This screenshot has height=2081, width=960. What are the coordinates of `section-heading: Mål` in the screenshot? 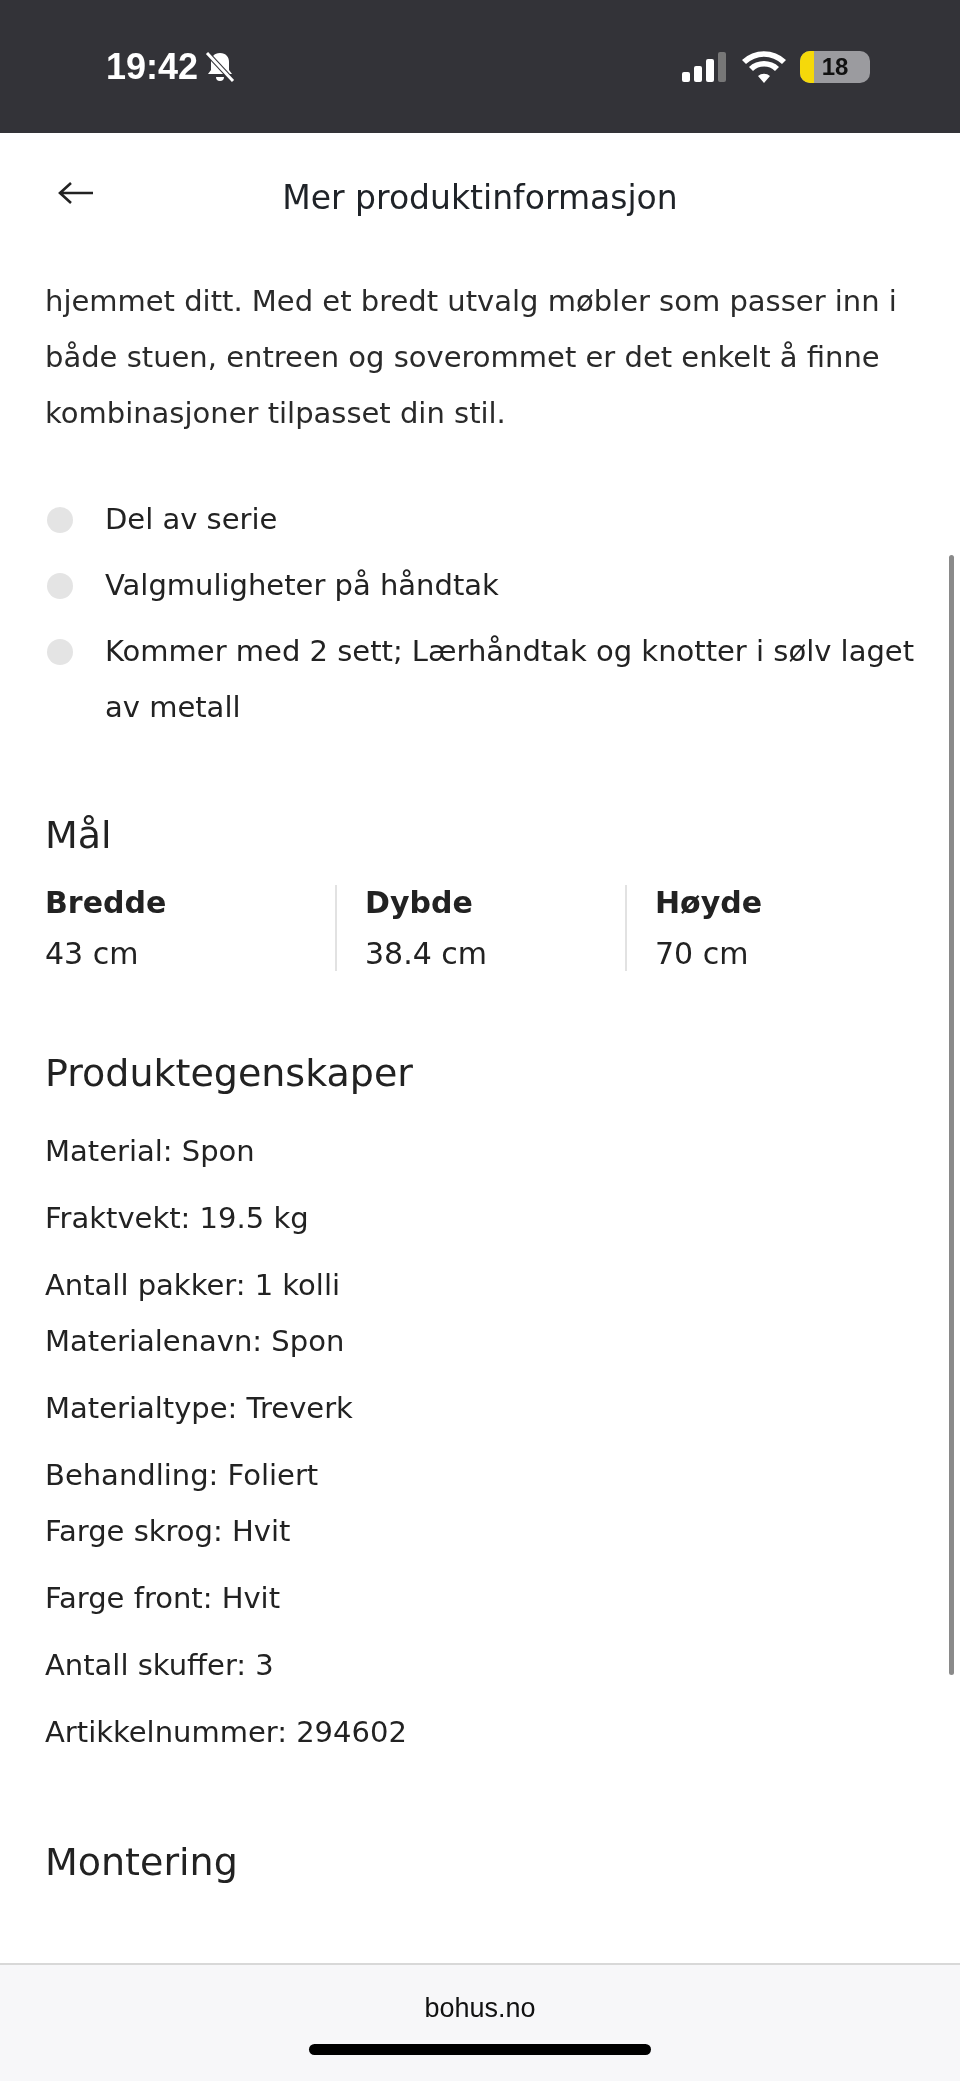 It's located at (79, 835).